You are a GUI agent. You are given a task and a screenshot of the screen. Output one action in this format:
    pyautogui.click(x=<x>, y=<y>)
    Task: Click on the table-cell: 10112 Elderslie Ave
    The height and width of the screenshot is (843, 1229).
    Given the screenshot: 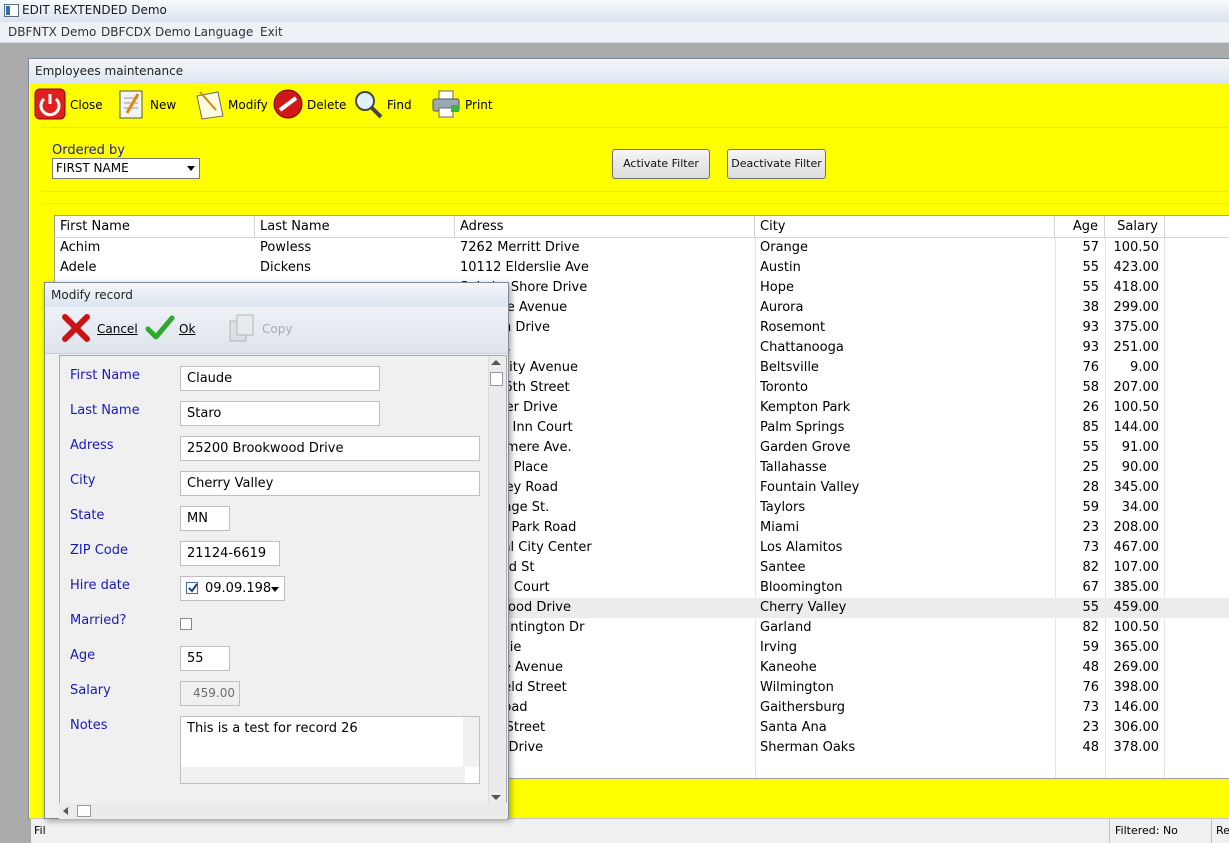 What is the action you would take?
    pyautogui.click(x=524, y=267)
    